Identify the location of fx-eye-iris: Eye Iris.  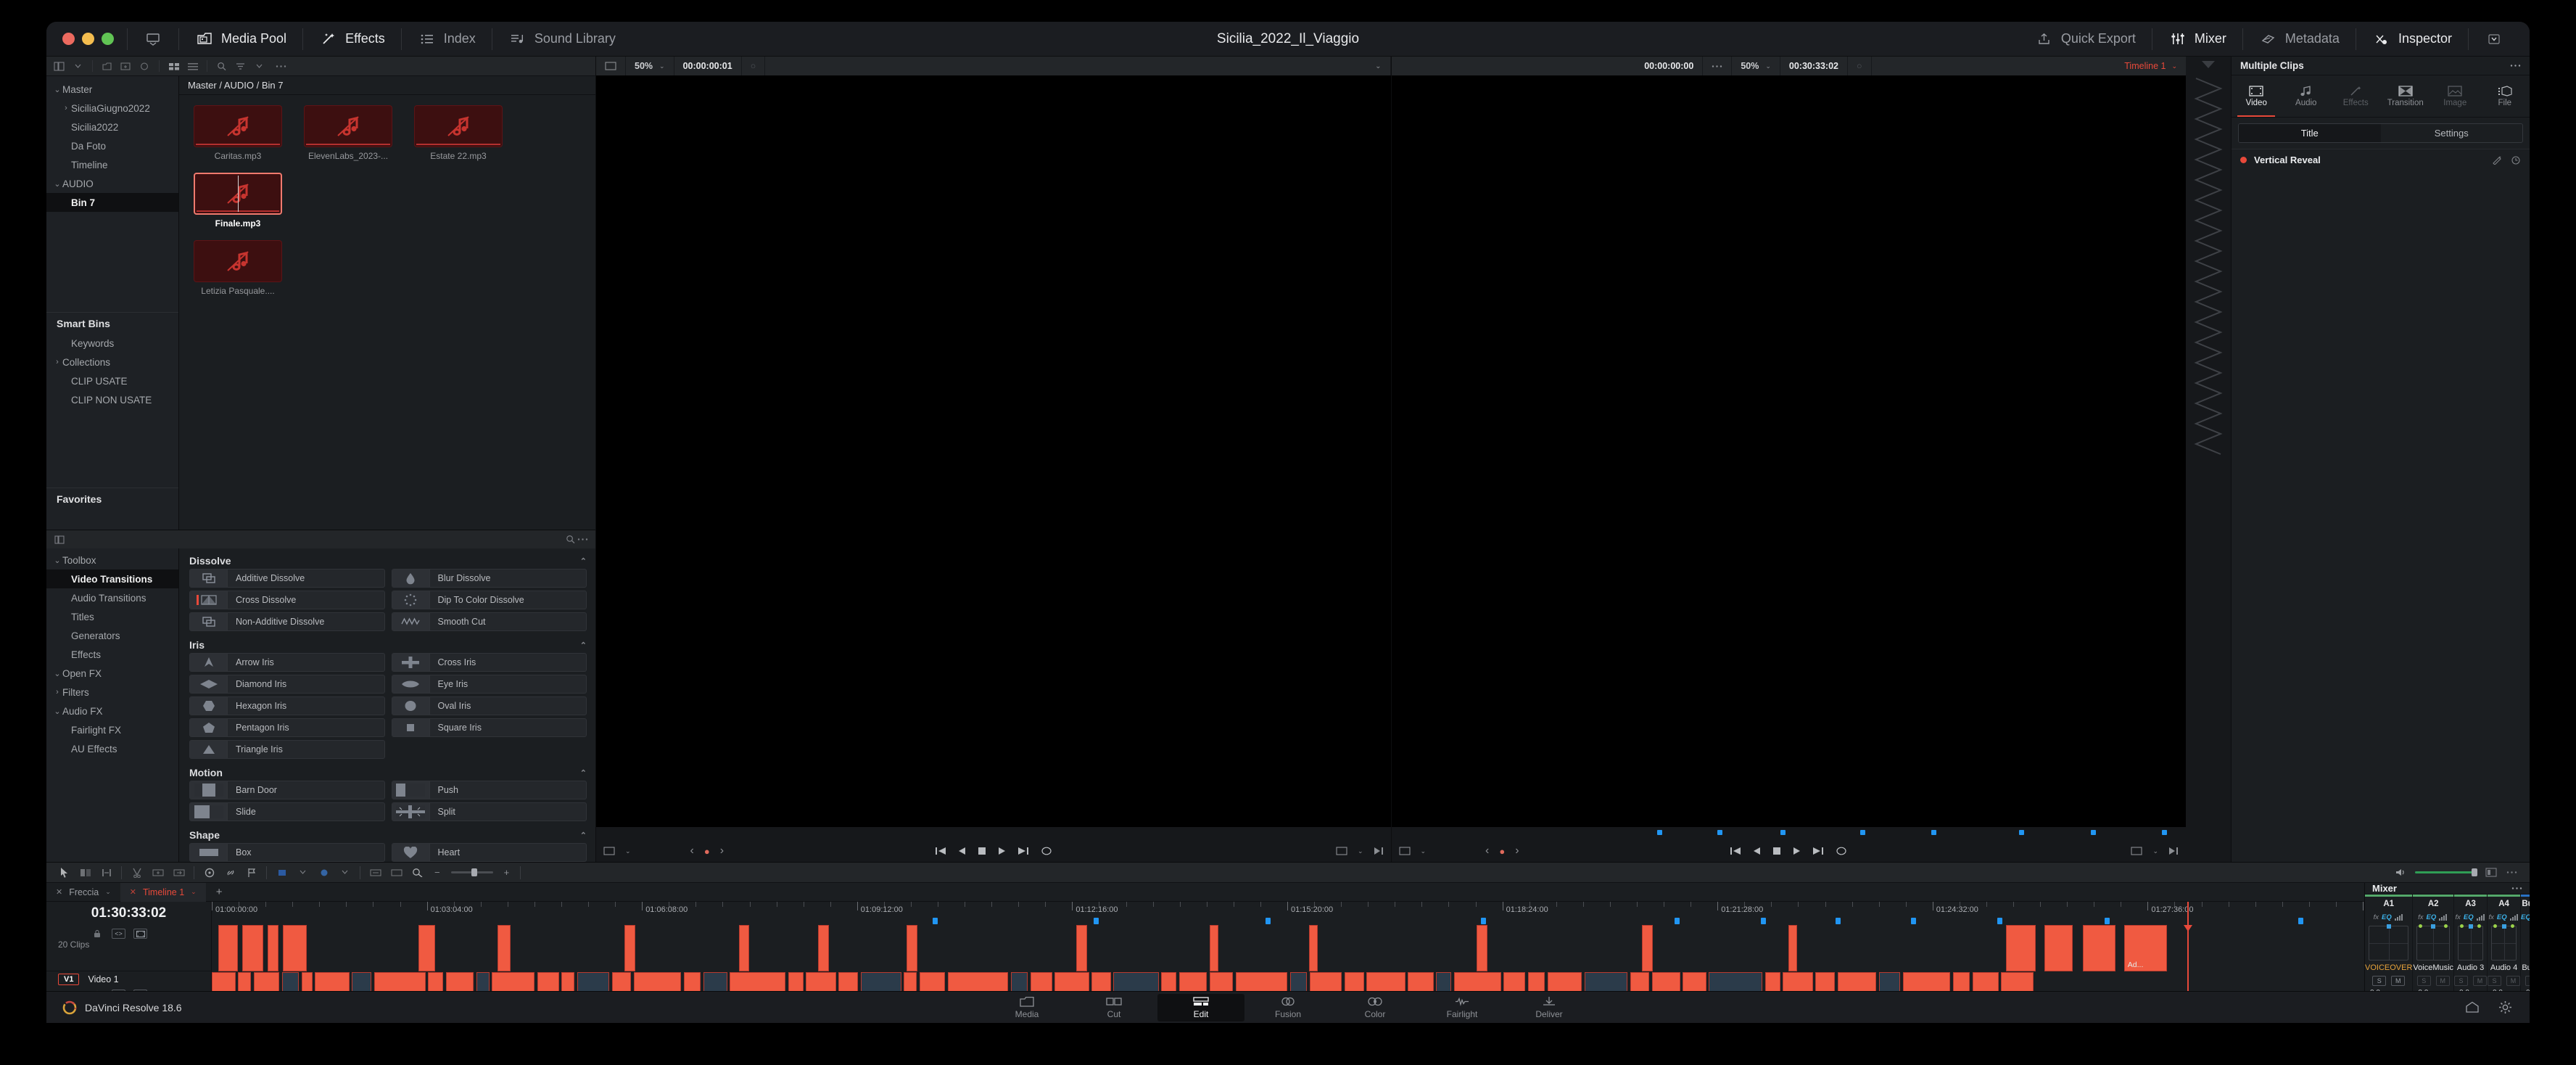
(489, 684).